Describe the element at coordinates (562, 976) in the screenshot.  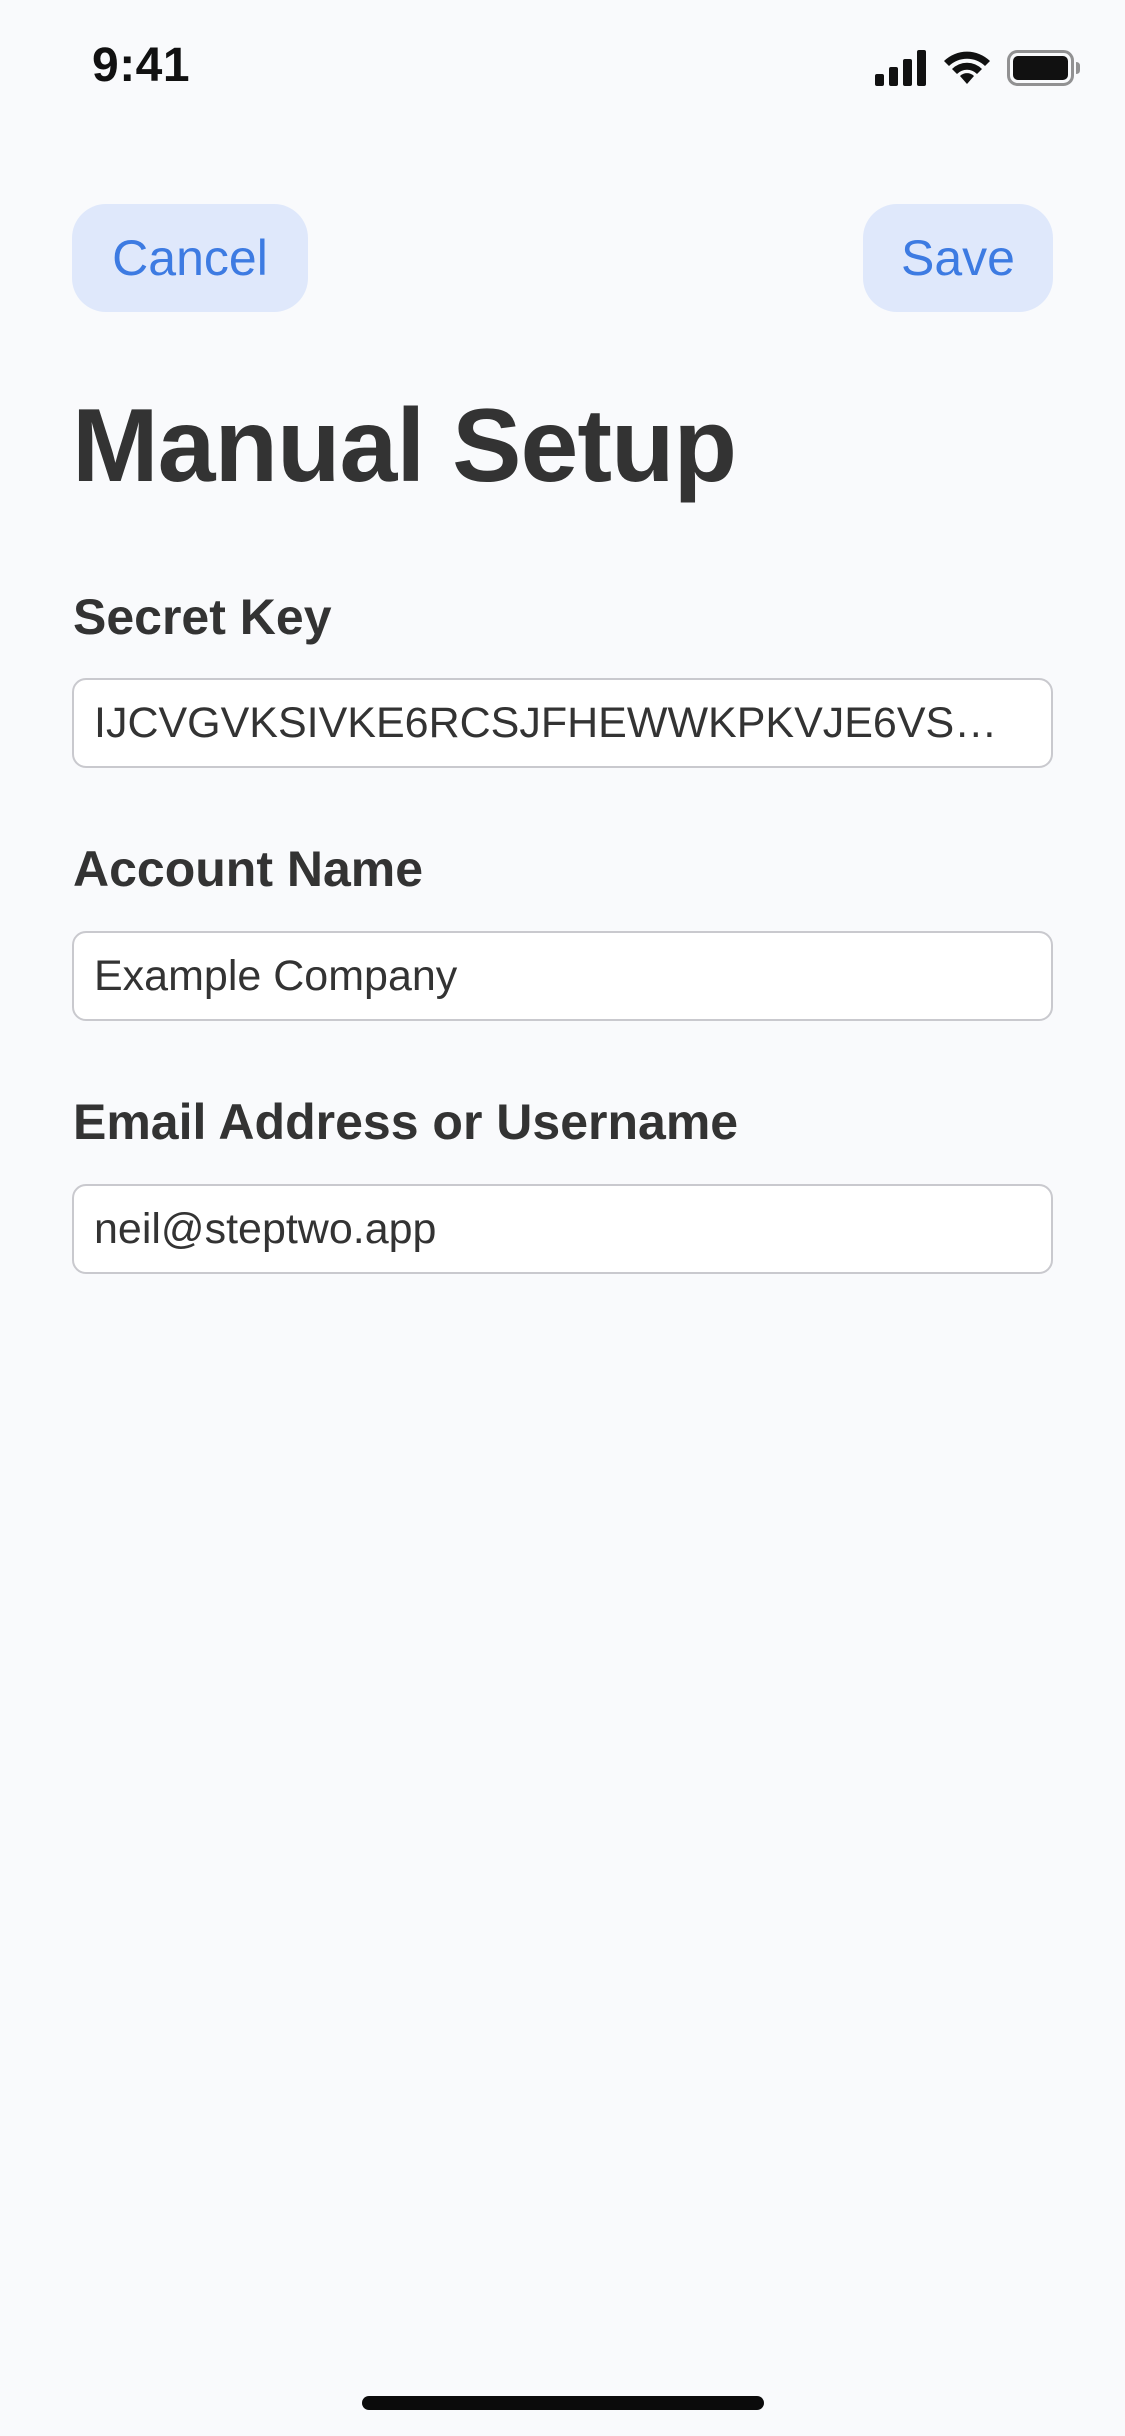
I see `account-name-input` at that location.